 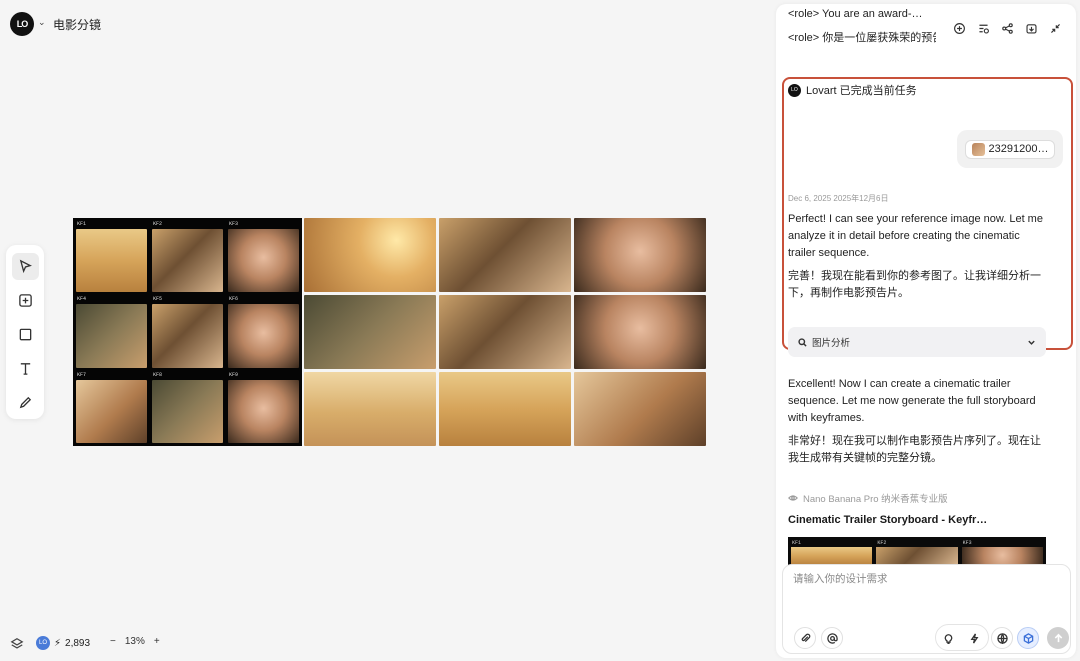 I want to click on mention-button, so click(x=832, y=638).